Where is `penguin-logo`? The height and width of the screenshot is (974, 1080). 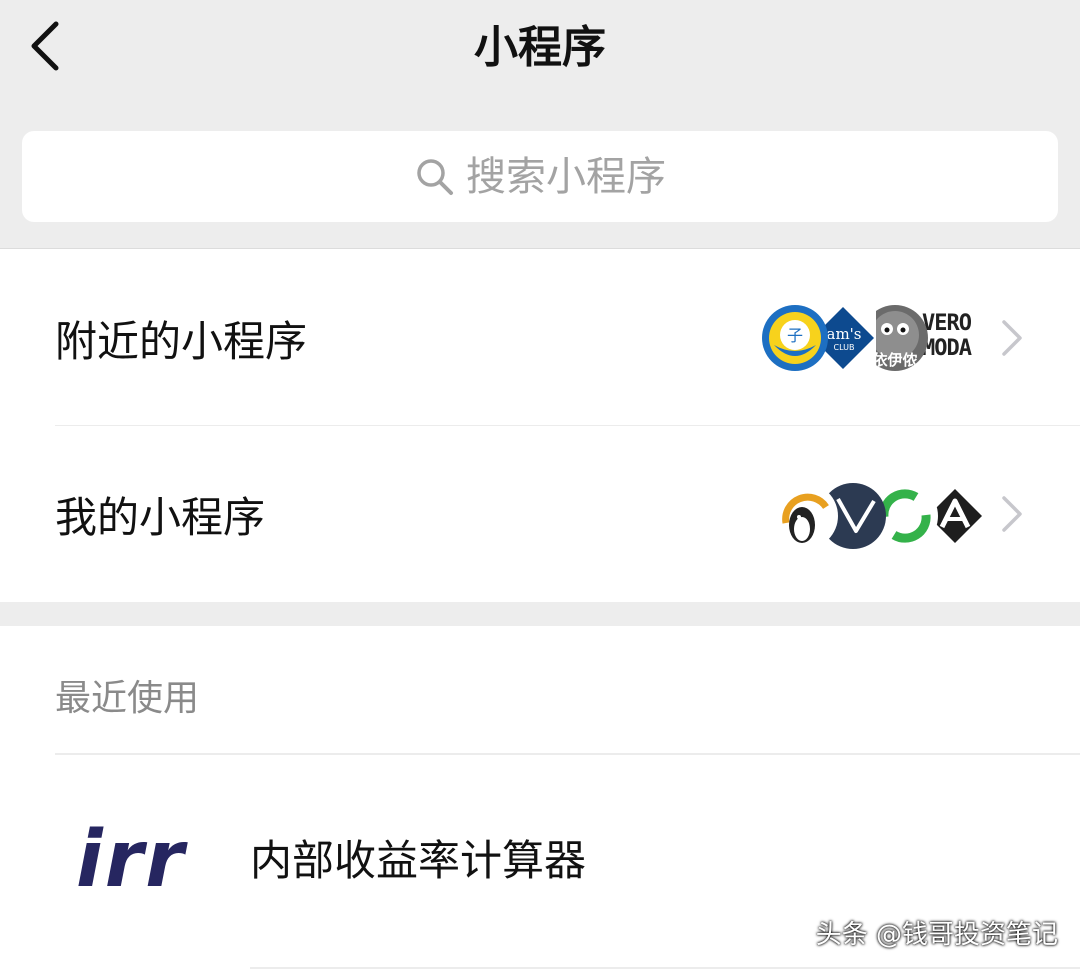
penguin-logo is located at coordinates (805, 516).